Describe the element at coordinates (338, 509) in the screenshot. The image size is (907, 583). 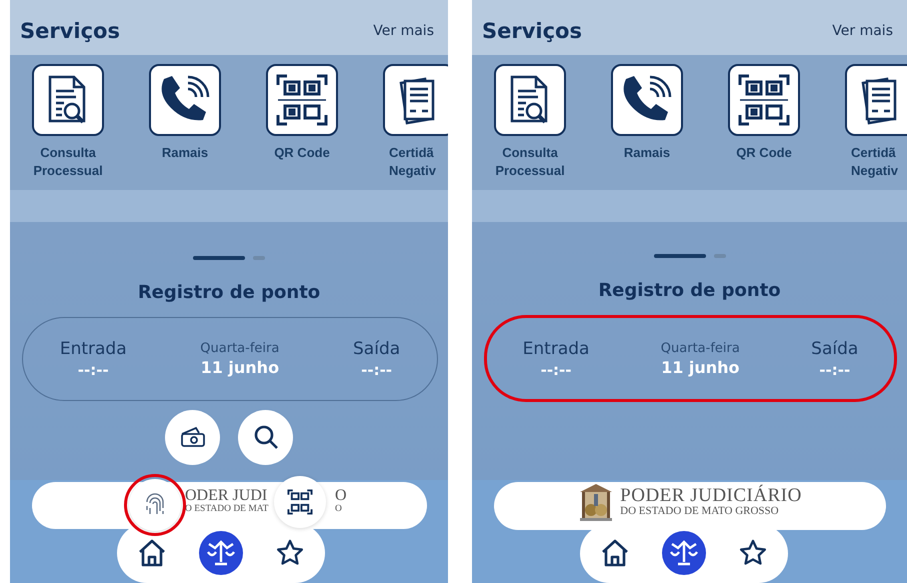
I see `logo-subtitle: O` at that location.